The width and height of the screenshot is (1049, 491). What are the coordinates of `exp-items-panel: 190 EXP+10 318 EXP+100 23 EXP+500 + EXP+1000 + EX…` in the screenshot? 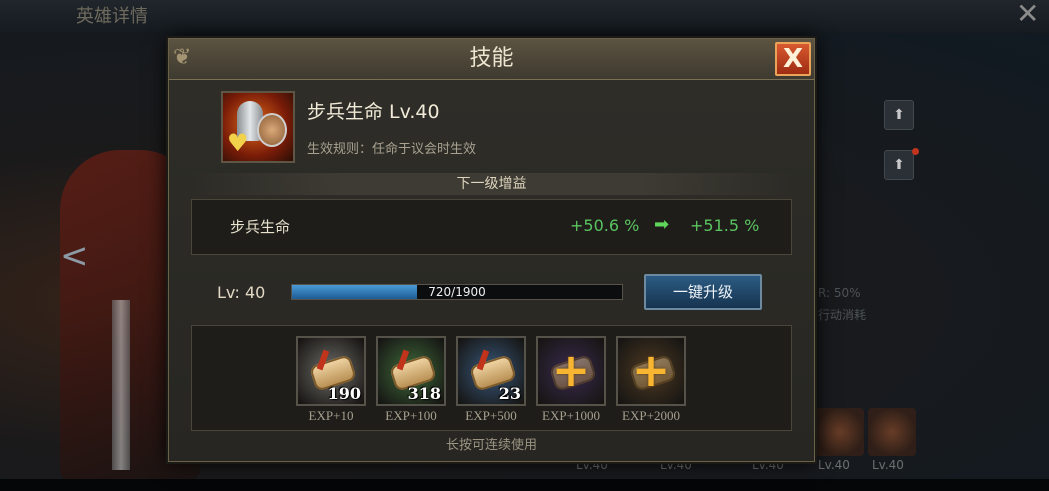 It's located at (491, 378).